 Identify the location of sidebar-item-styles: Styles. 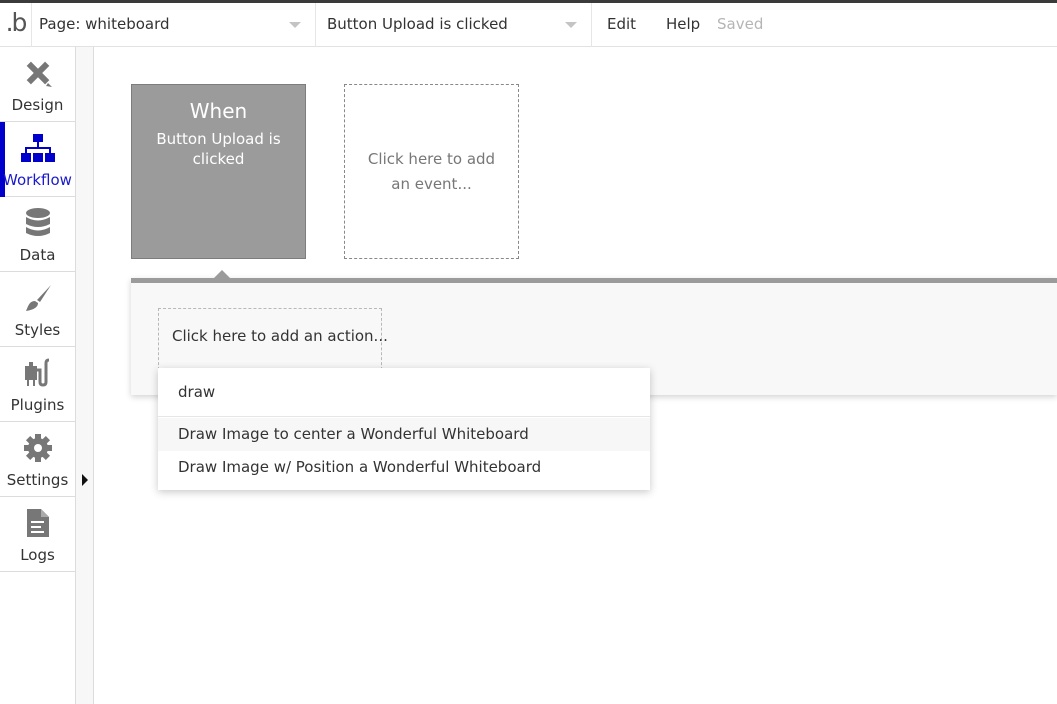
(37, 309).